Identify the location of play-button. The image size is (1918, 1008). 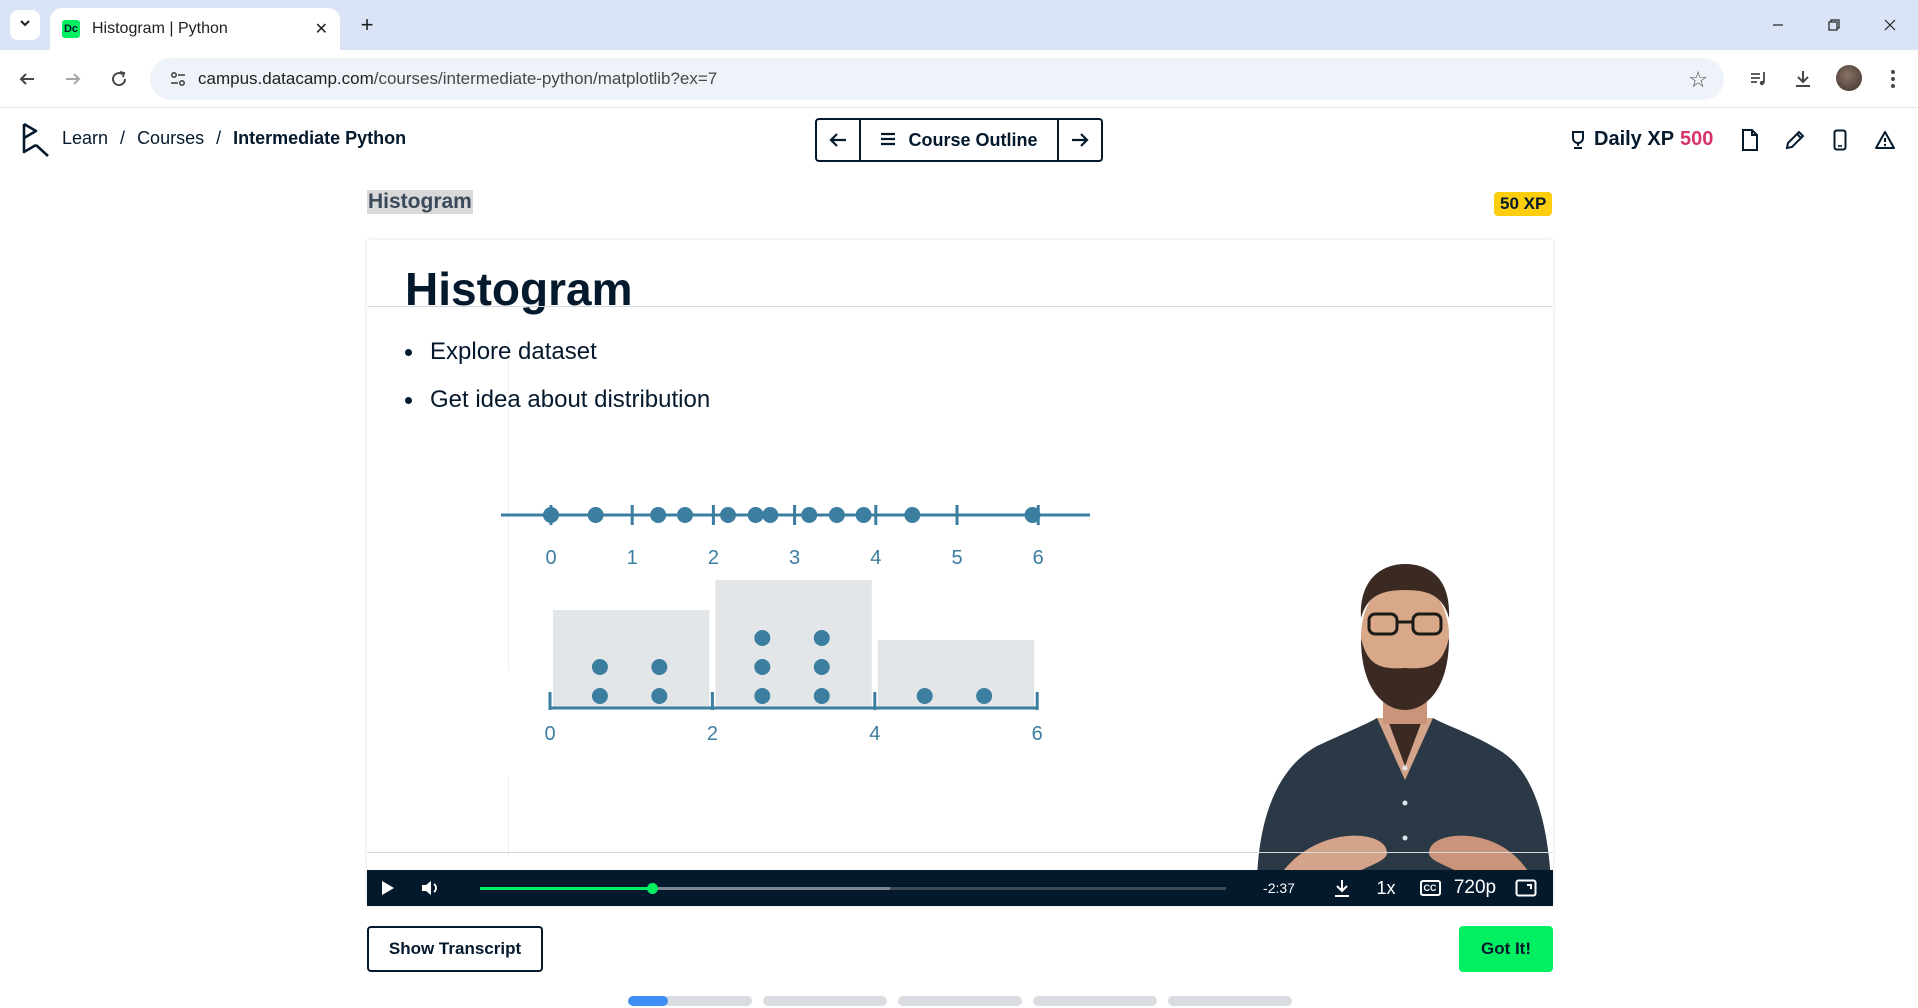
(388, 888).